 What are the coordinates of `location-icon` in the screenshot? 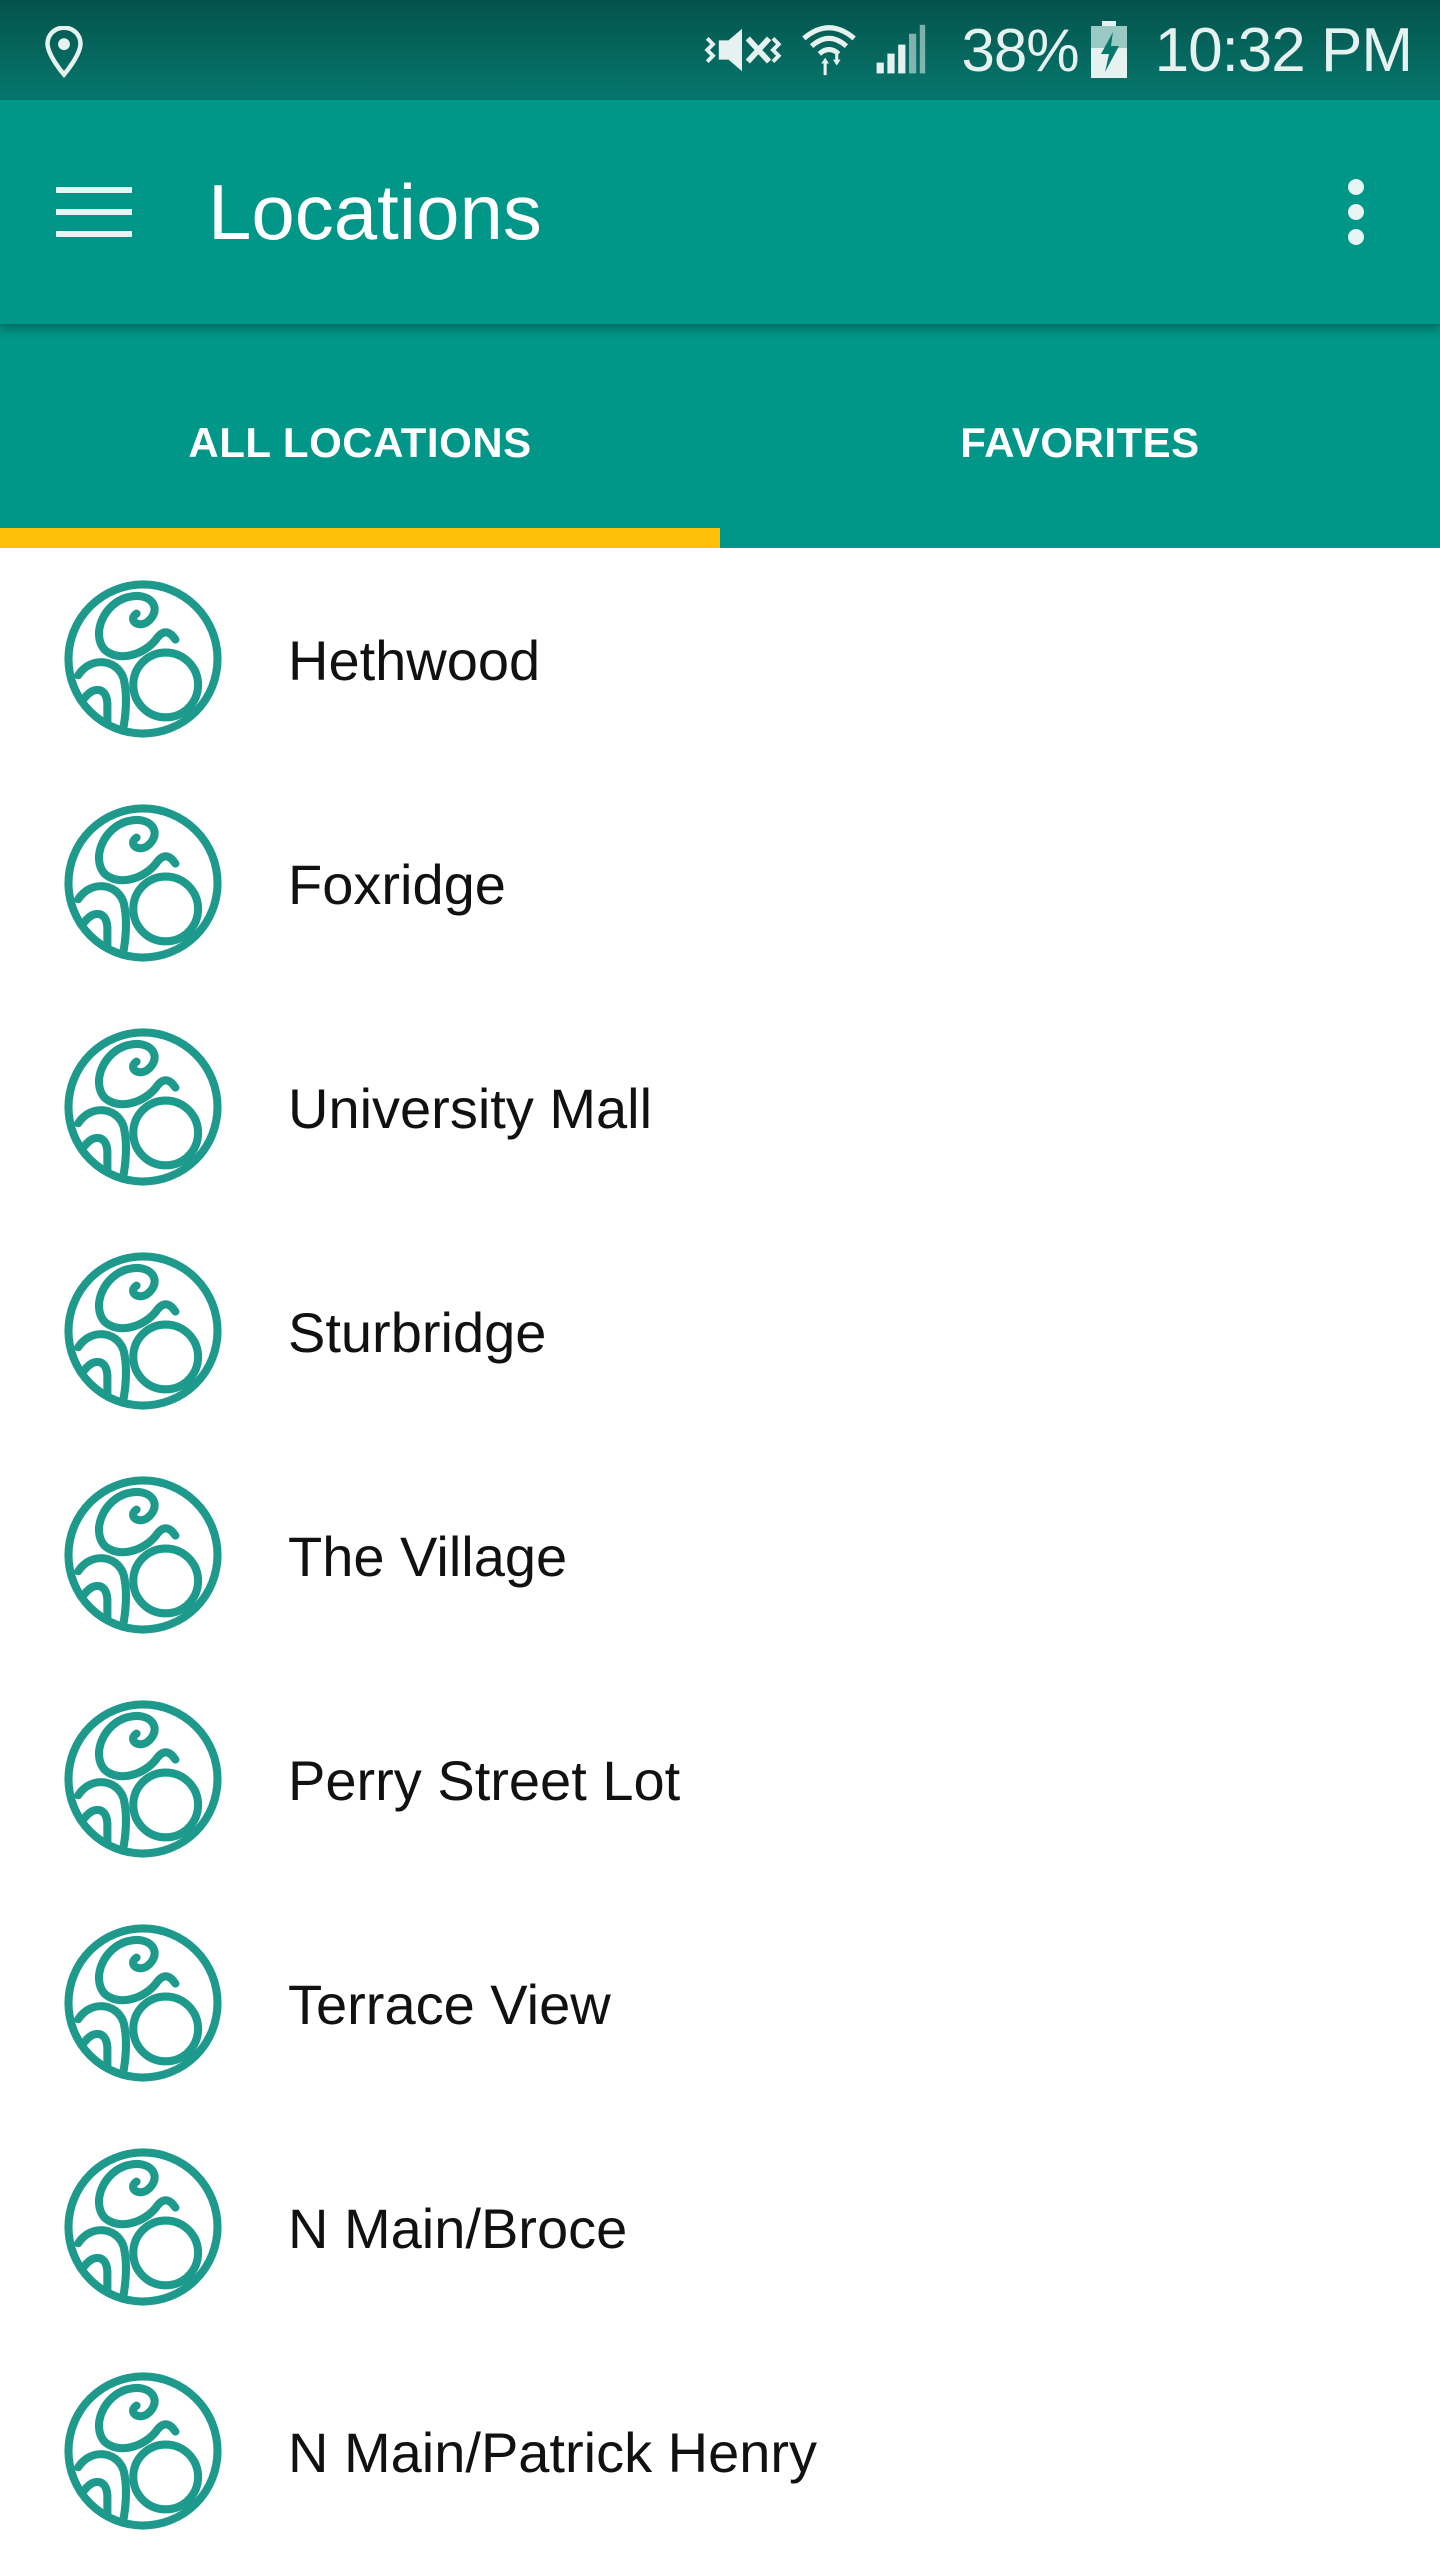 It's located at (64, 52).